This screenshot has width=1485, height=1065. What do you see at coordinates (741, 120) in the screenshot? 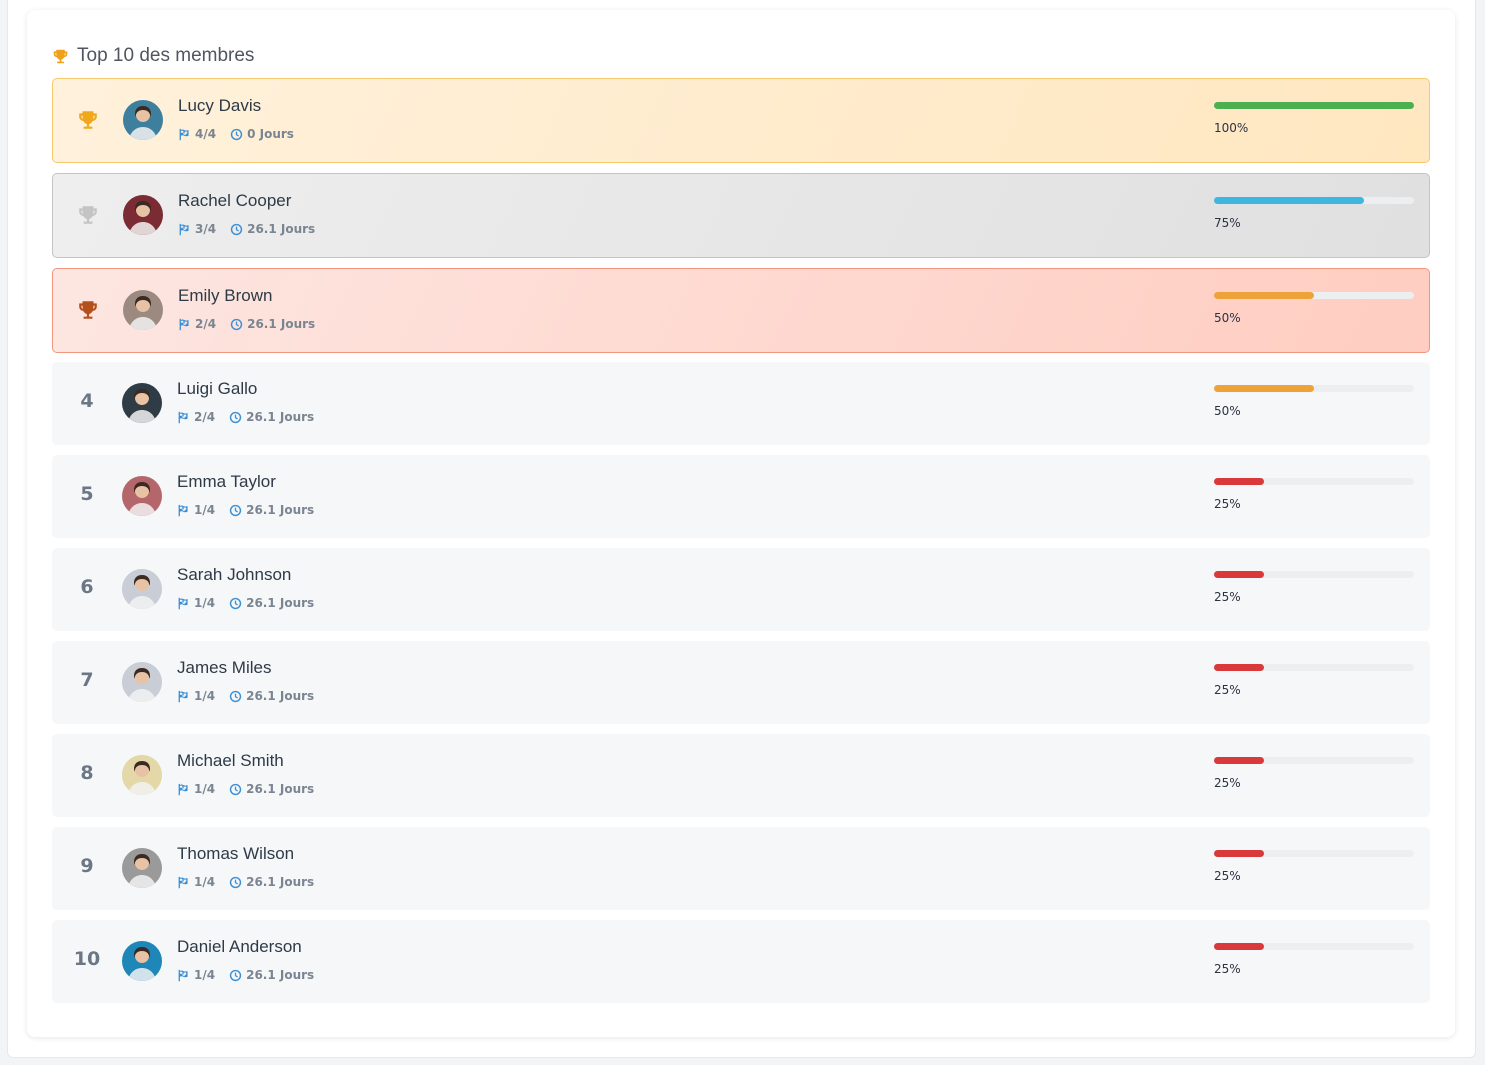
I see `leaderboard-row: Lucy Davis 4/4 0 Jours 100%` at bounding box center [741, 120].